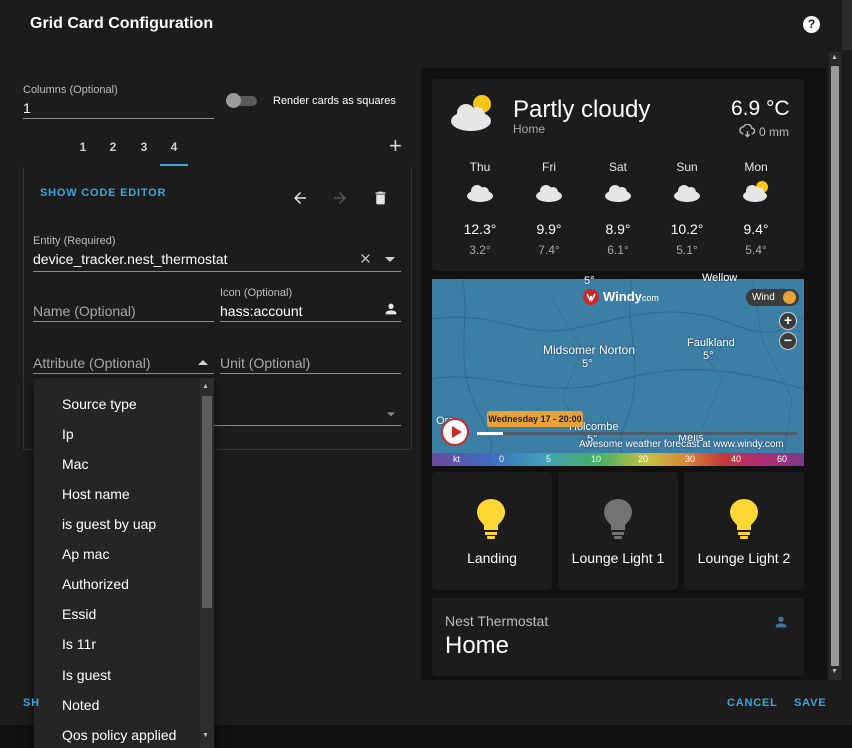 The height and width of the screenshot is (748, 852). What do you see at coordinates (549, 167) in the screenshot?
I see `forecast-day: Fri` at bounding box center [549, 167].